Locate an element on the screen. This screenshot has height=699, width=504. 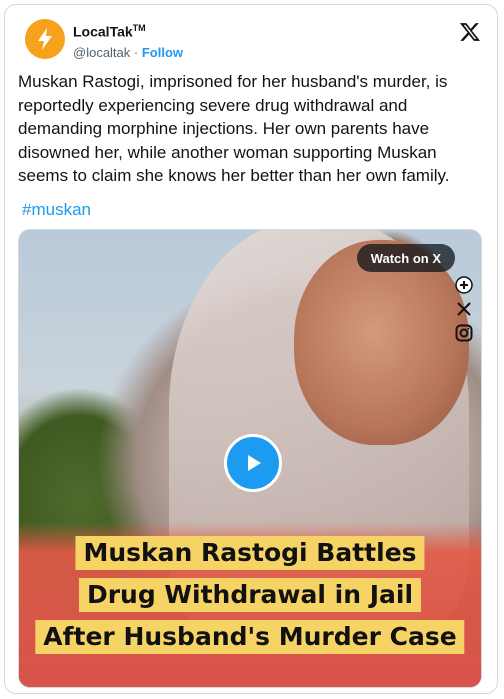
handle-row: @localtak · Follow is located at coordinates (128, 52).